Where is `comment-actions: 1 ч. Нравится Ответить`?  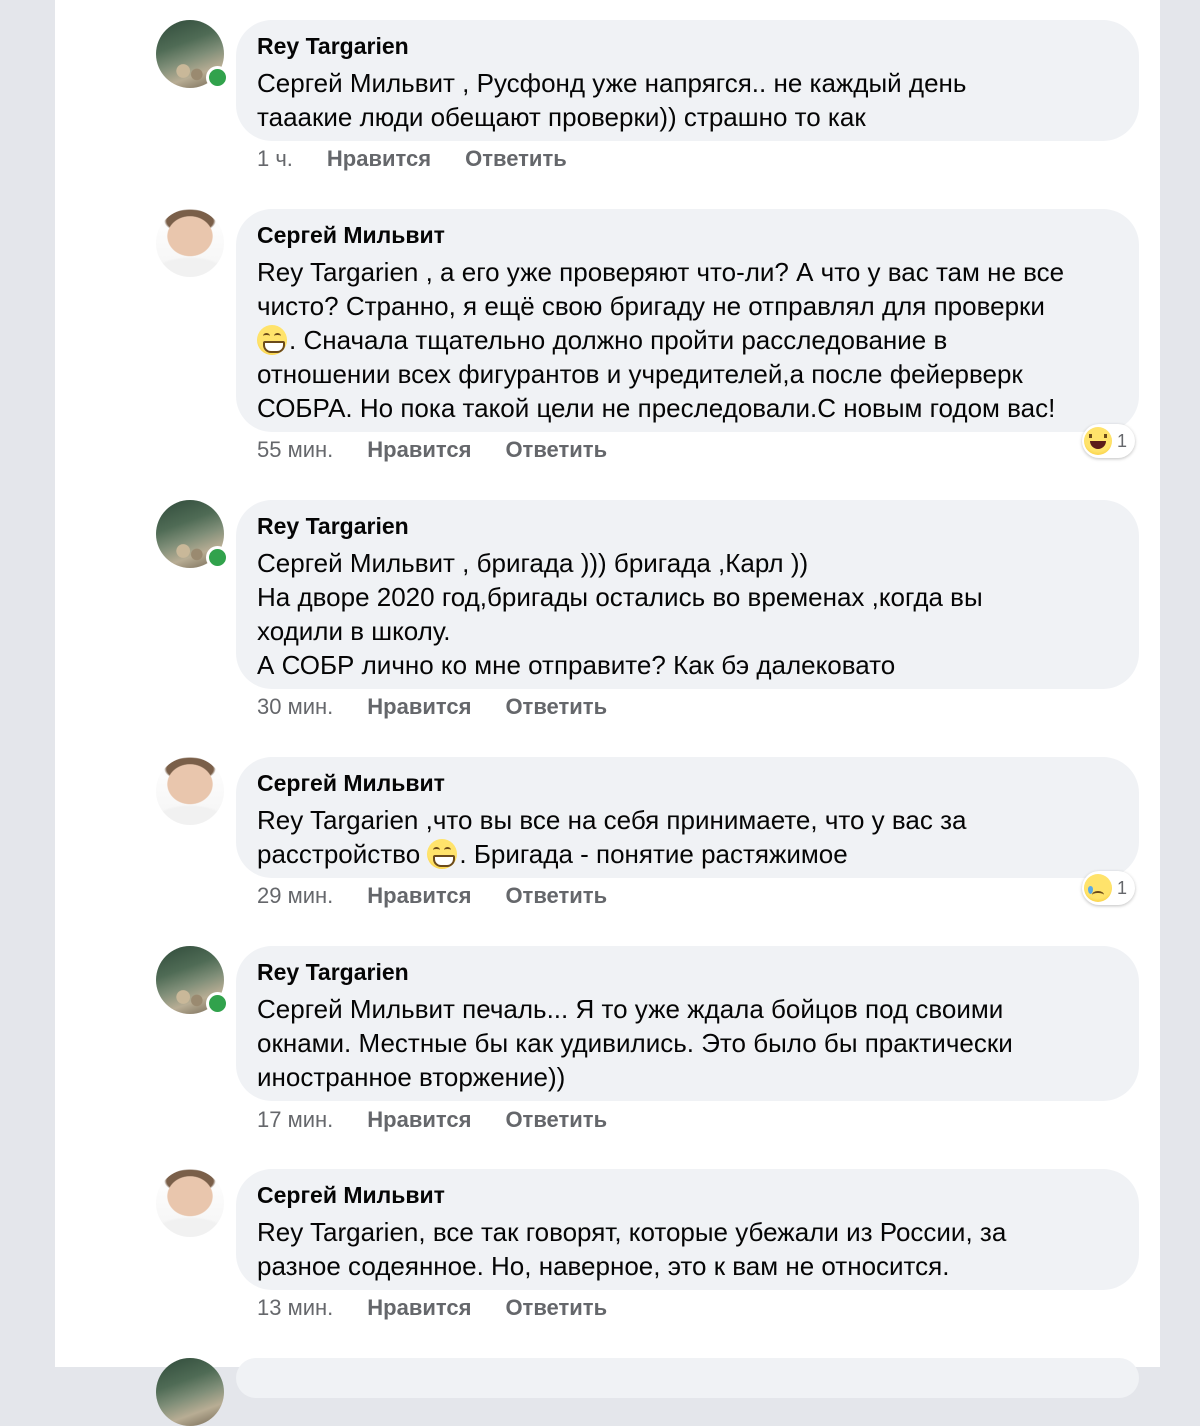
comment-actions: 1 ч. Нравится Ответить is located at coordinates (429, 159).